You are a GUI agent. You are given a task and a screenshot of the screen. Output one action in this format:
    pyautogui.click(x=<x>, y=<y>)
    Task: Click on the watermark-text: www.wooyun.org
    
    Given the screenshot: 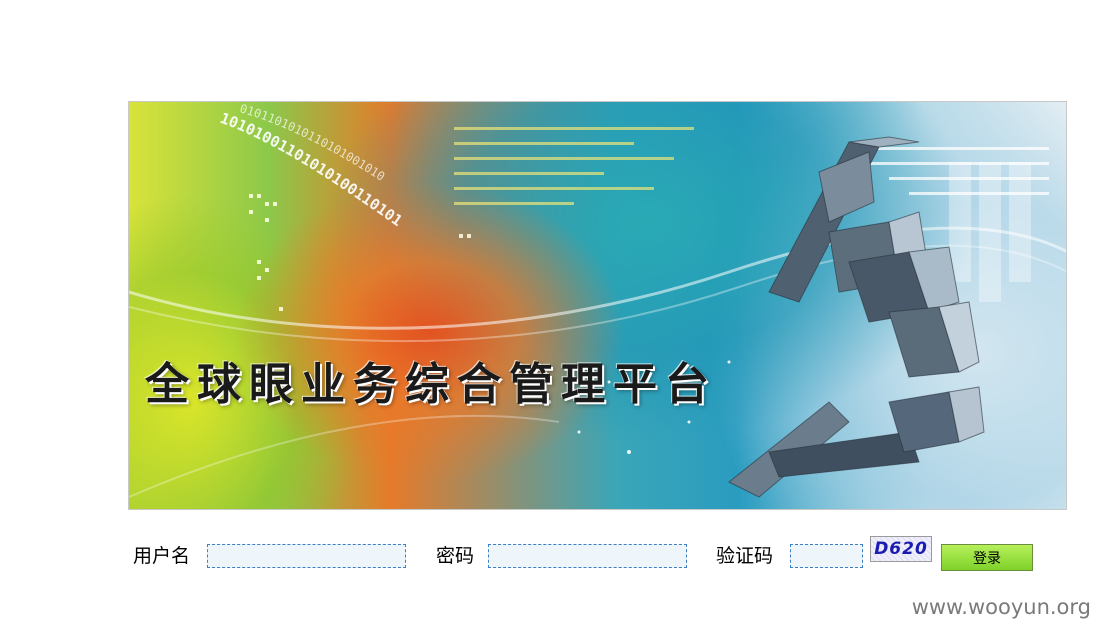 What is the action you would take?
    pyautogui.click(x=1001, y=607)
    